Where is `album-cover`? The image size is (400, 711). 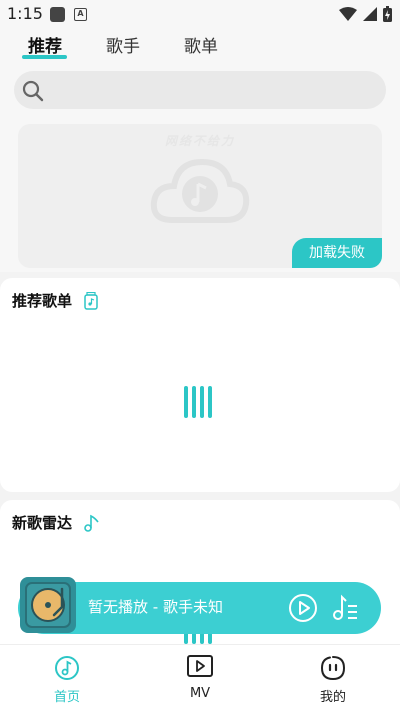
album-cover is located at coordinates (48, 605).